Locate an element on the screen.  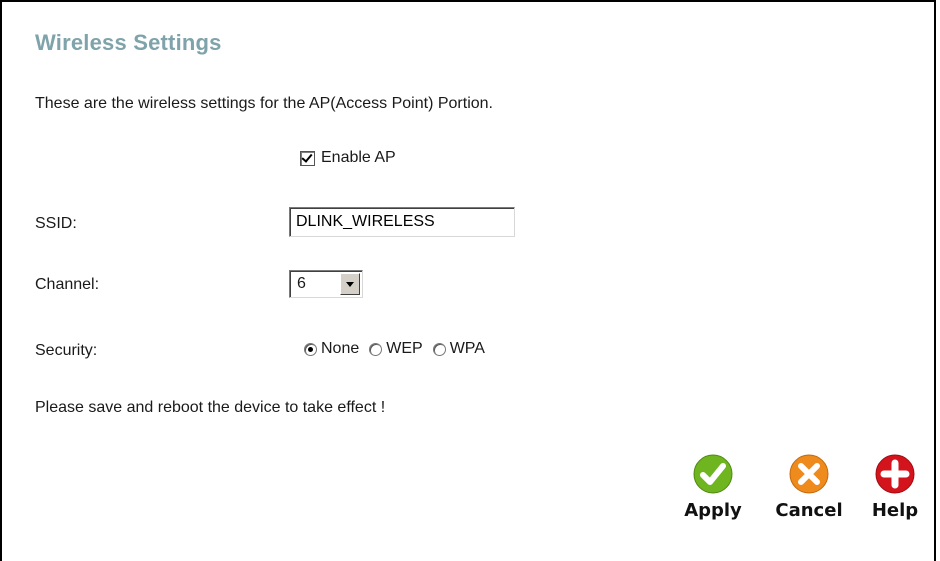
enable-ap-row: Enable AP is located at coordinates (348, 158).